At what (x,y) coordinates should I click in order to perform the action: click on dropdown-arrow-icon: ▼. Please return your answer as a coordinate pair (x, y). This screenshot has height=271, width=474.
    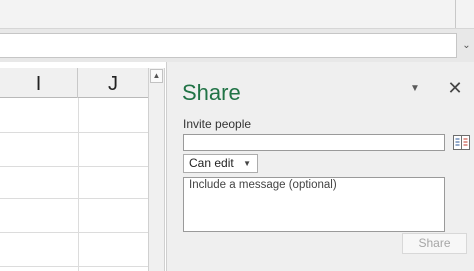
    Looking at the image, I should click on (247, 163).